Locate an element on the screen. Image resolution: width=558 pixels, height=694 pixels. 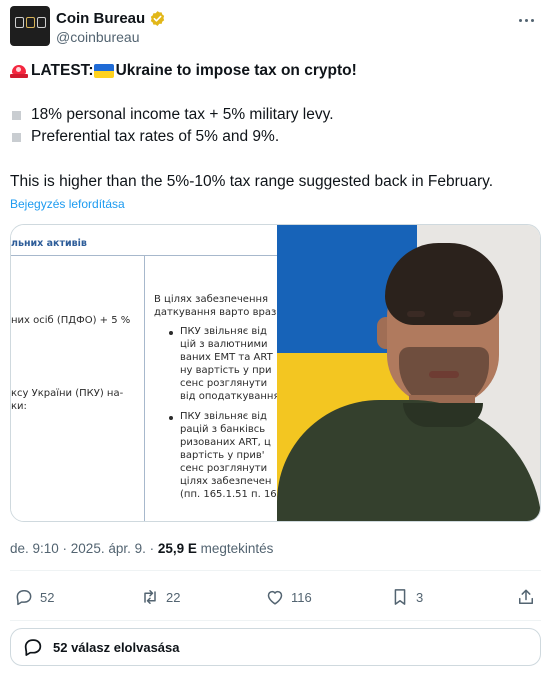
share-icon is located at coordinates (526, 596).